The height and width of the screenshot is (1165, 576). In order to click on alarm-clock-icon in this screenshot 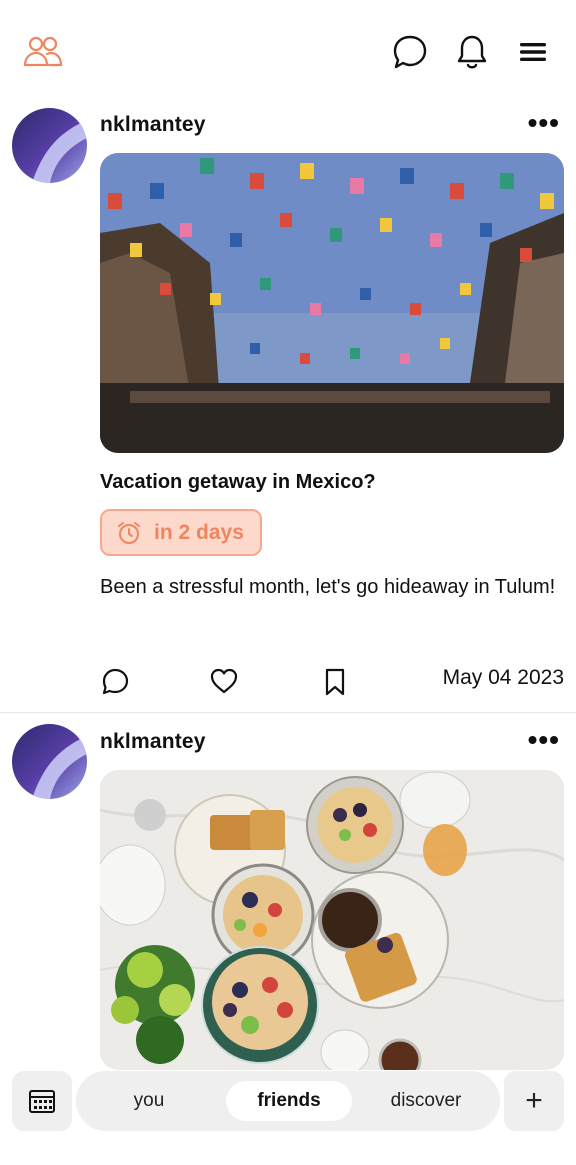, I will do `click(129, 533)`.